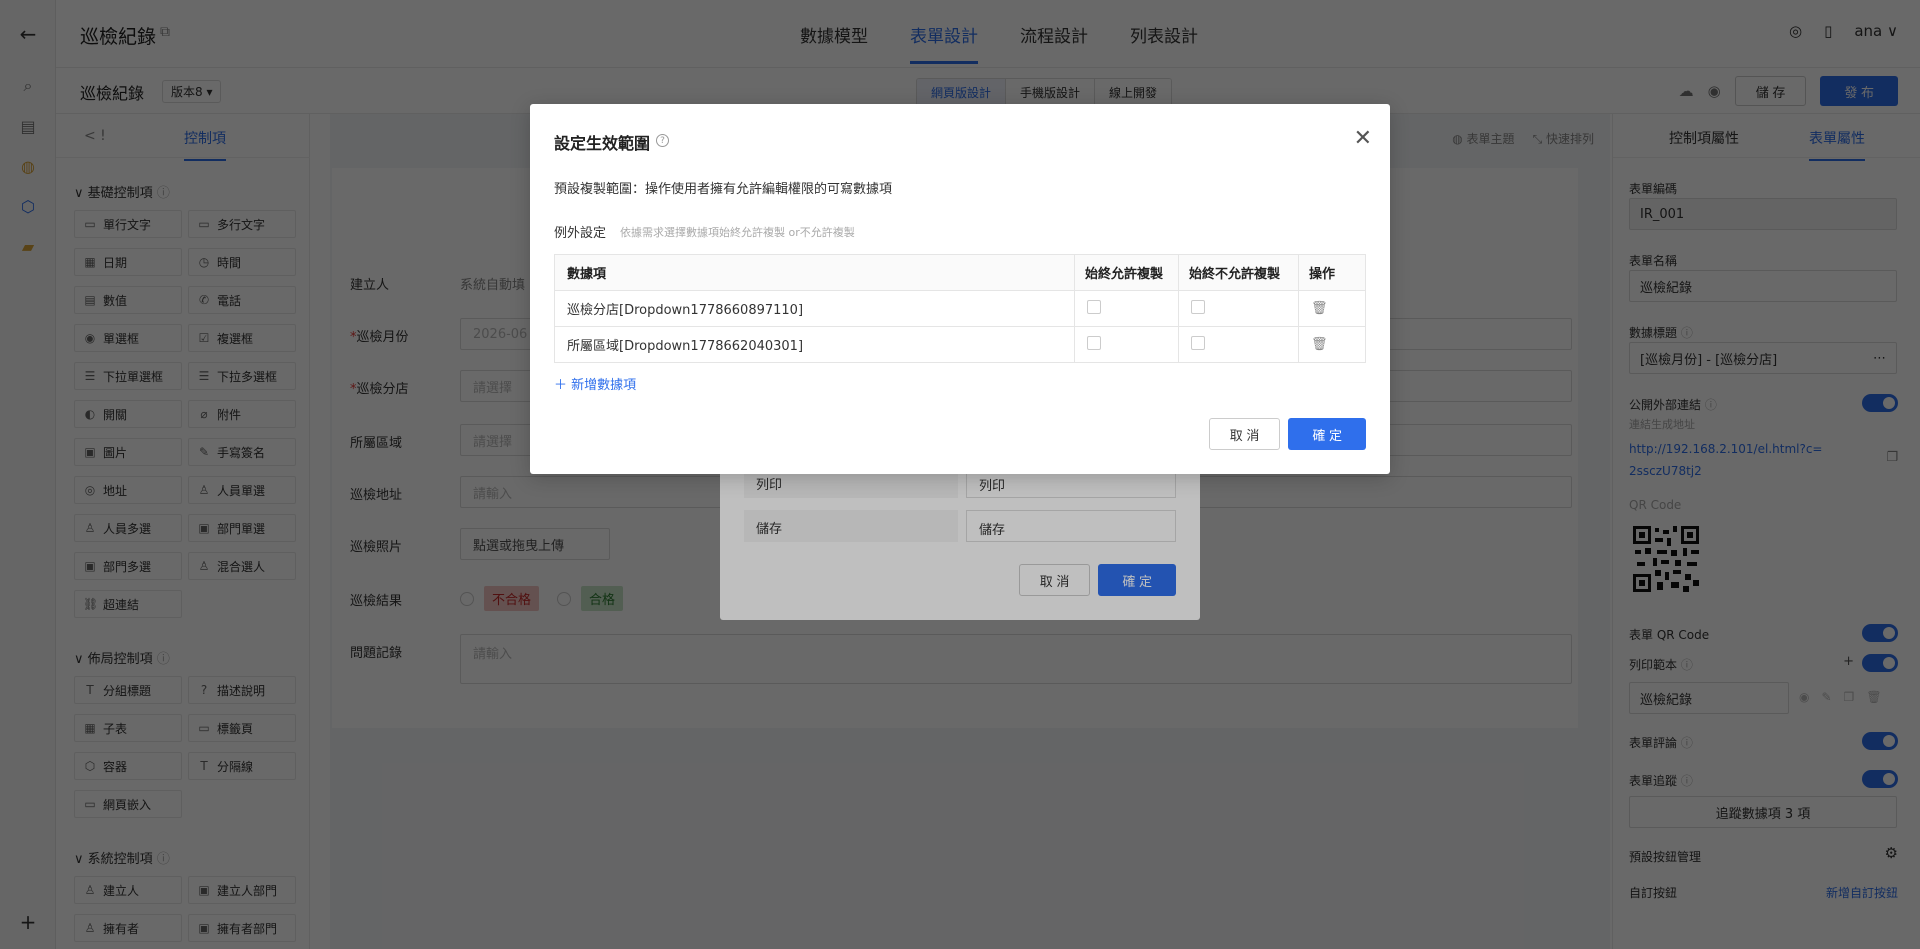 This screenshot has height=949, width=1920. I want to click on confirm-button: 確 定, so click(1327, 434).